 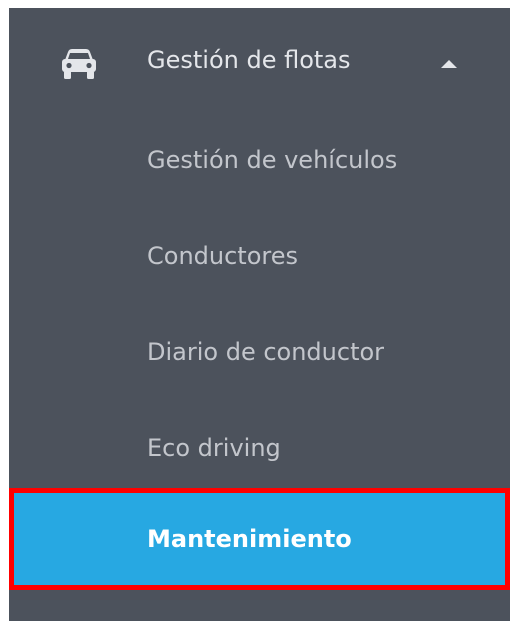 I want to click on menu-item-label: Conductores, so click(x=222, y=256).